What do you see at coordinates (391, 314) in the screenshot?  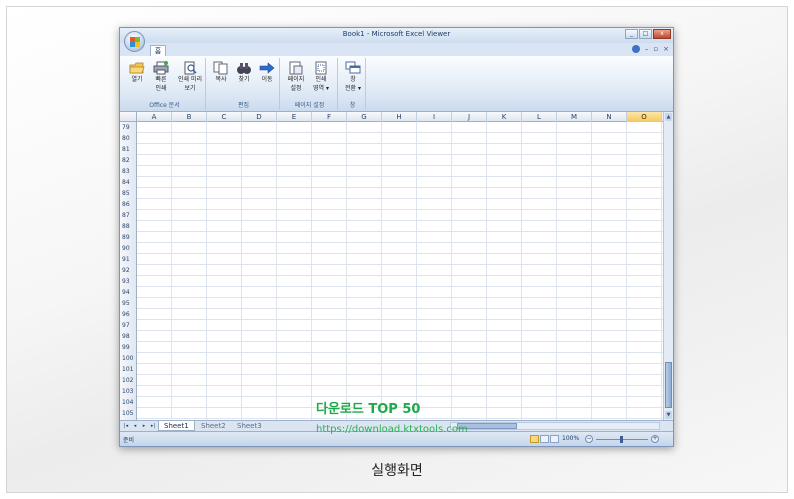 I see `table-row: 96` at bounding box center [391, 314].